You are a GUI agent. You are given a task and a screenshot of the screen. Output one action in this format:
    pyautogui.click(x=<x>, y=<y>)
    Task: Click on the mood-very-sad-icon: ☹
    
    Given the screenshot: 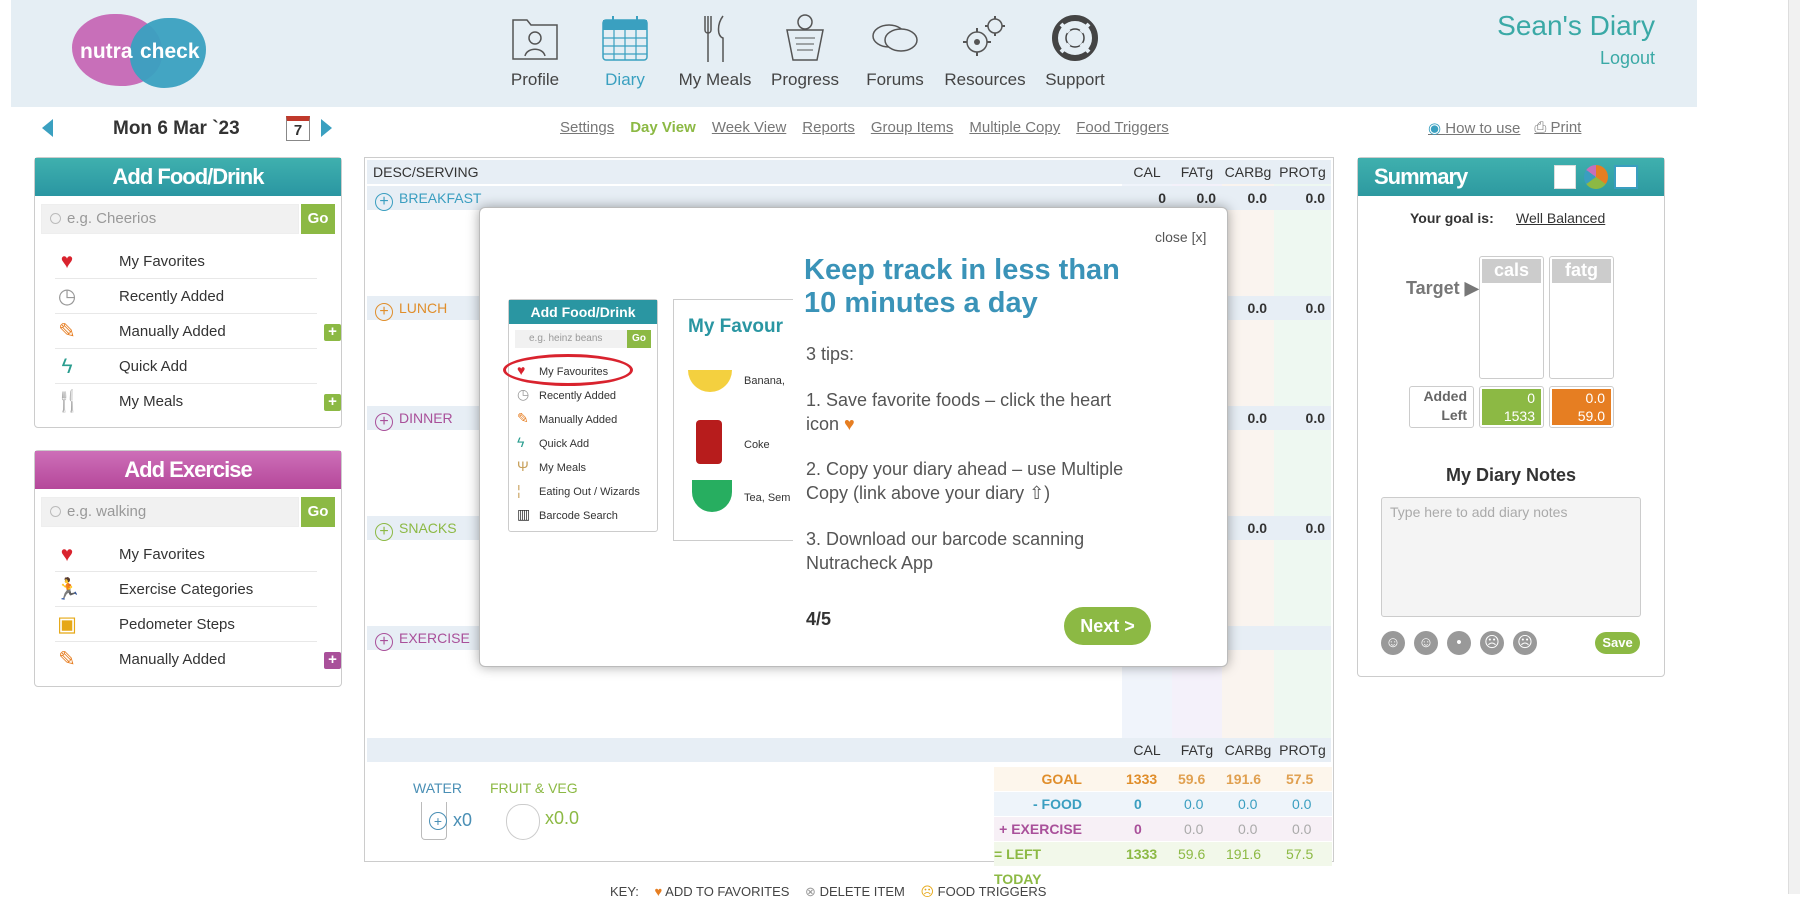 What is the action you would take?
    pyautogui.click(x=1525, y=643)
    